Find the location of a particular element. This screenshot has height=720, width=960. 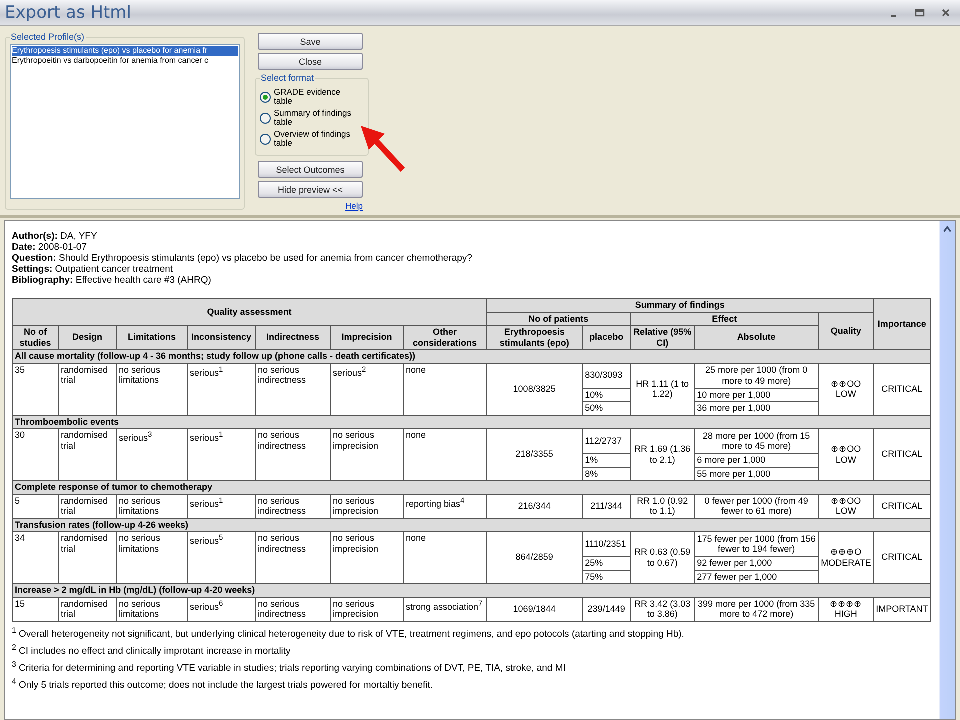

column-header: Limitations is located at coordinates (152, 338).